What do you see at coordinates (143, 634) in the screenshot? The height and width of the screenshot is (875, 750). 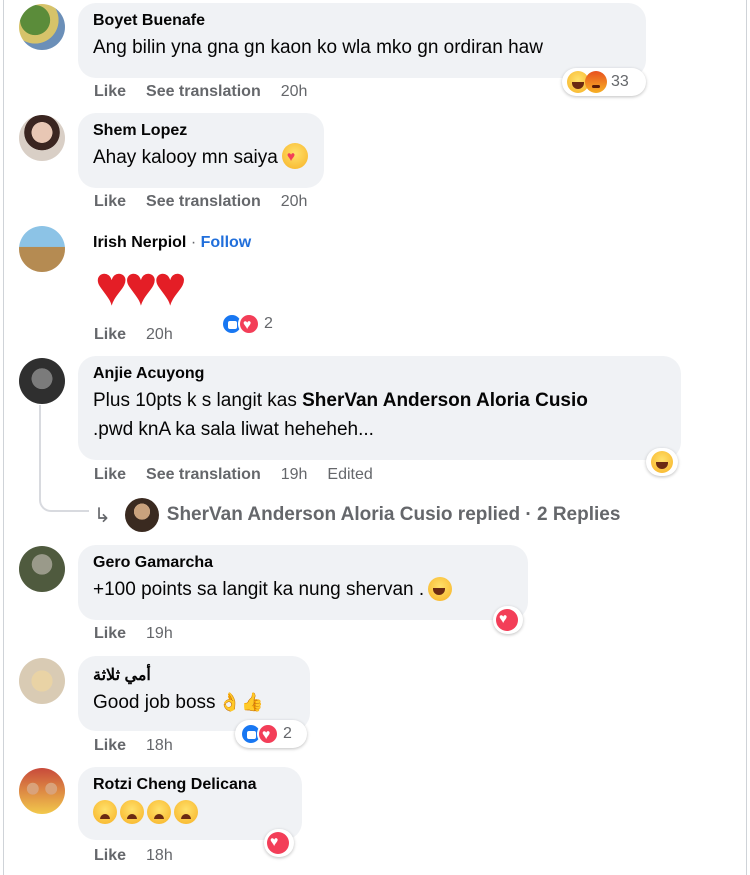 I see `comment-actions: Like 19h` at bounding box center [143, 634].